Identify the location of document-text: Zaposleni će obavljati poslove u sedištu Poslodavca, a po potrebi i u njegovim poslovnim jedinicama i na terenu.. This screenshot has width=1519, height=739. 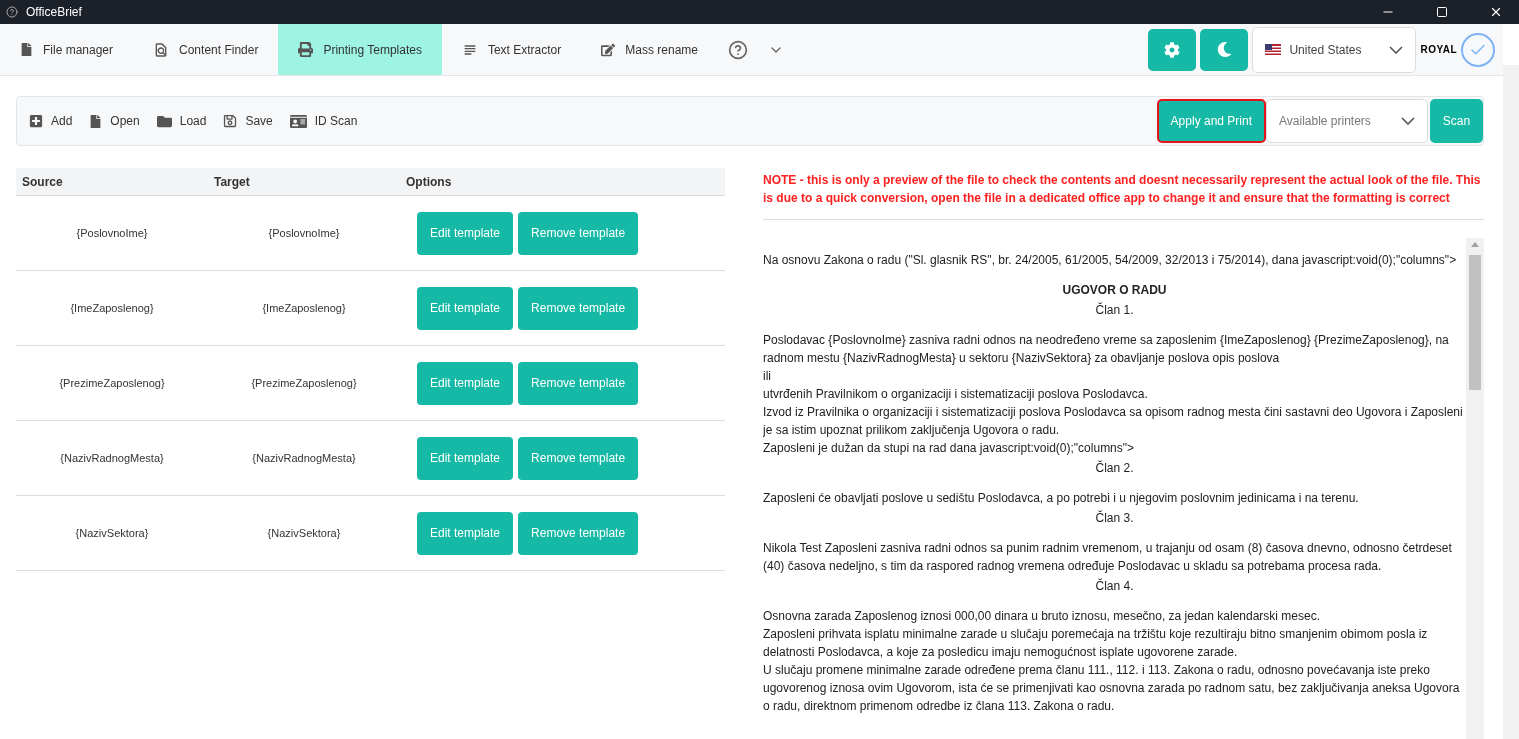
(1061, 498).